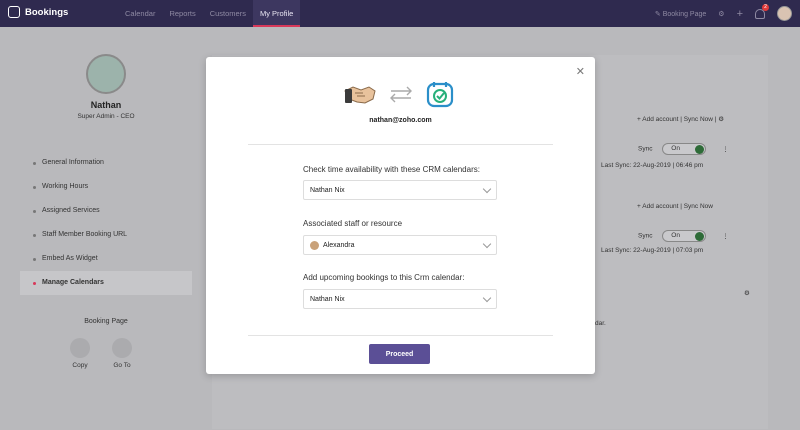 This screenshot has width=800, height=430. I want to click on booking-page-title: Booking Page, so click(106, 321).